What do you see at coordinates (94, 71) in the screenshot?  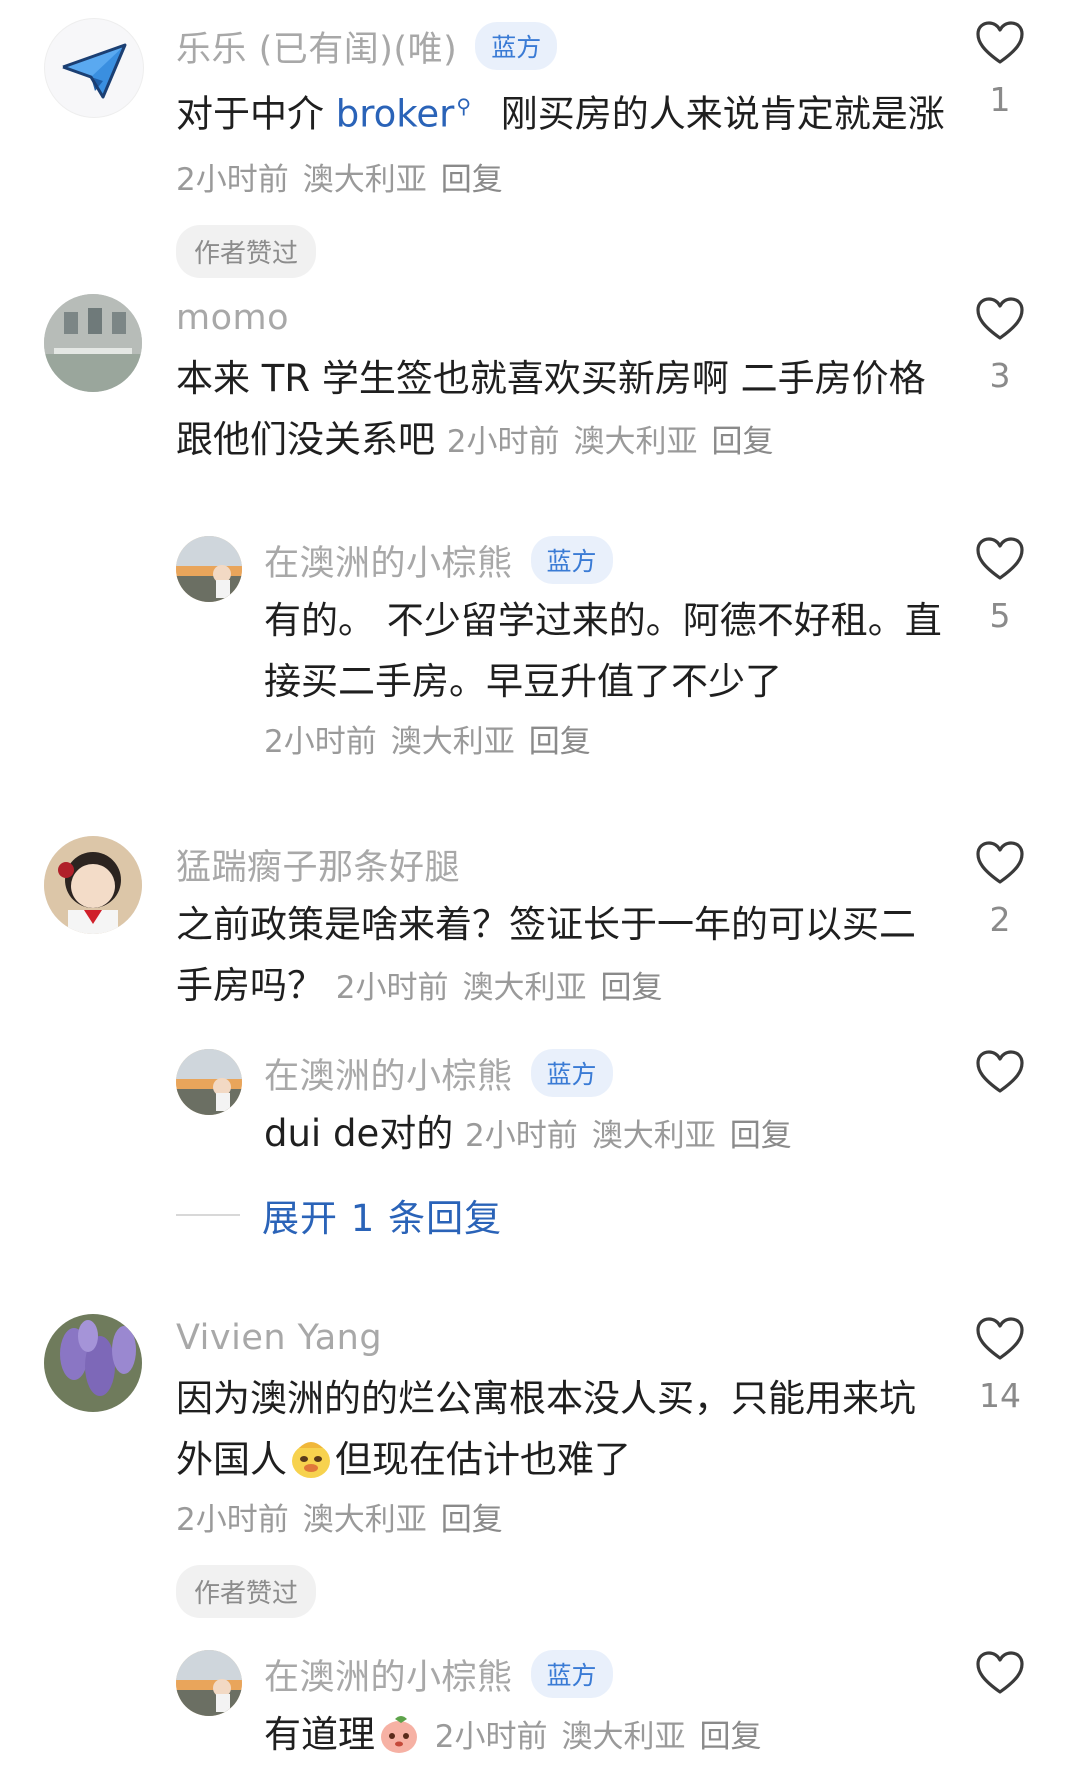 I see `paper-plane-icon` at bounding box center [94, 71].